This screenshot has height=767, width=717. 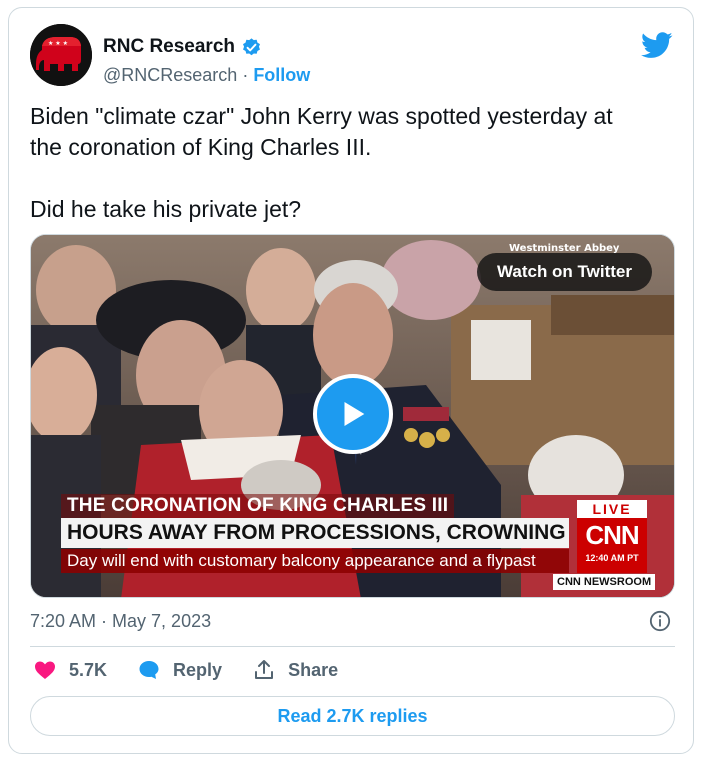 What do you see at coordinates (88, 669) in the screenshot?
I see `like-count: 5.7K` at bounding box center [88, 669].